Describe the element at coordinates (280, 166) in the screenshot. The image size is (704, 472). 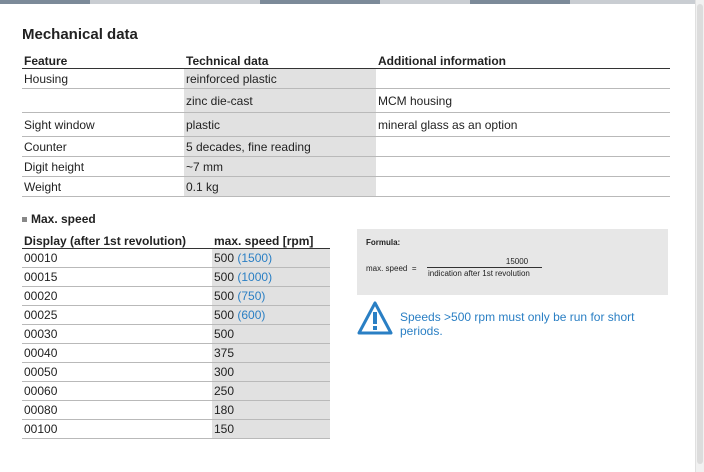
I see `tech-cell: ~7 mm` at that location.